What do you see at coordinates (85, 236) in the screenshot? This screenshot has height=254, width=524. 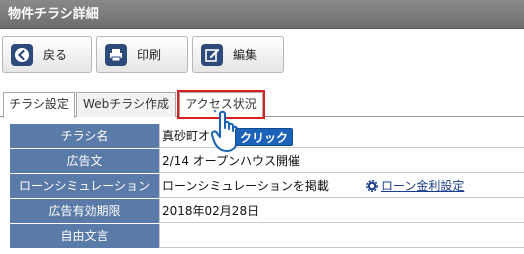 I see `row-label: 自由文言` at bounding box center [85, 236].